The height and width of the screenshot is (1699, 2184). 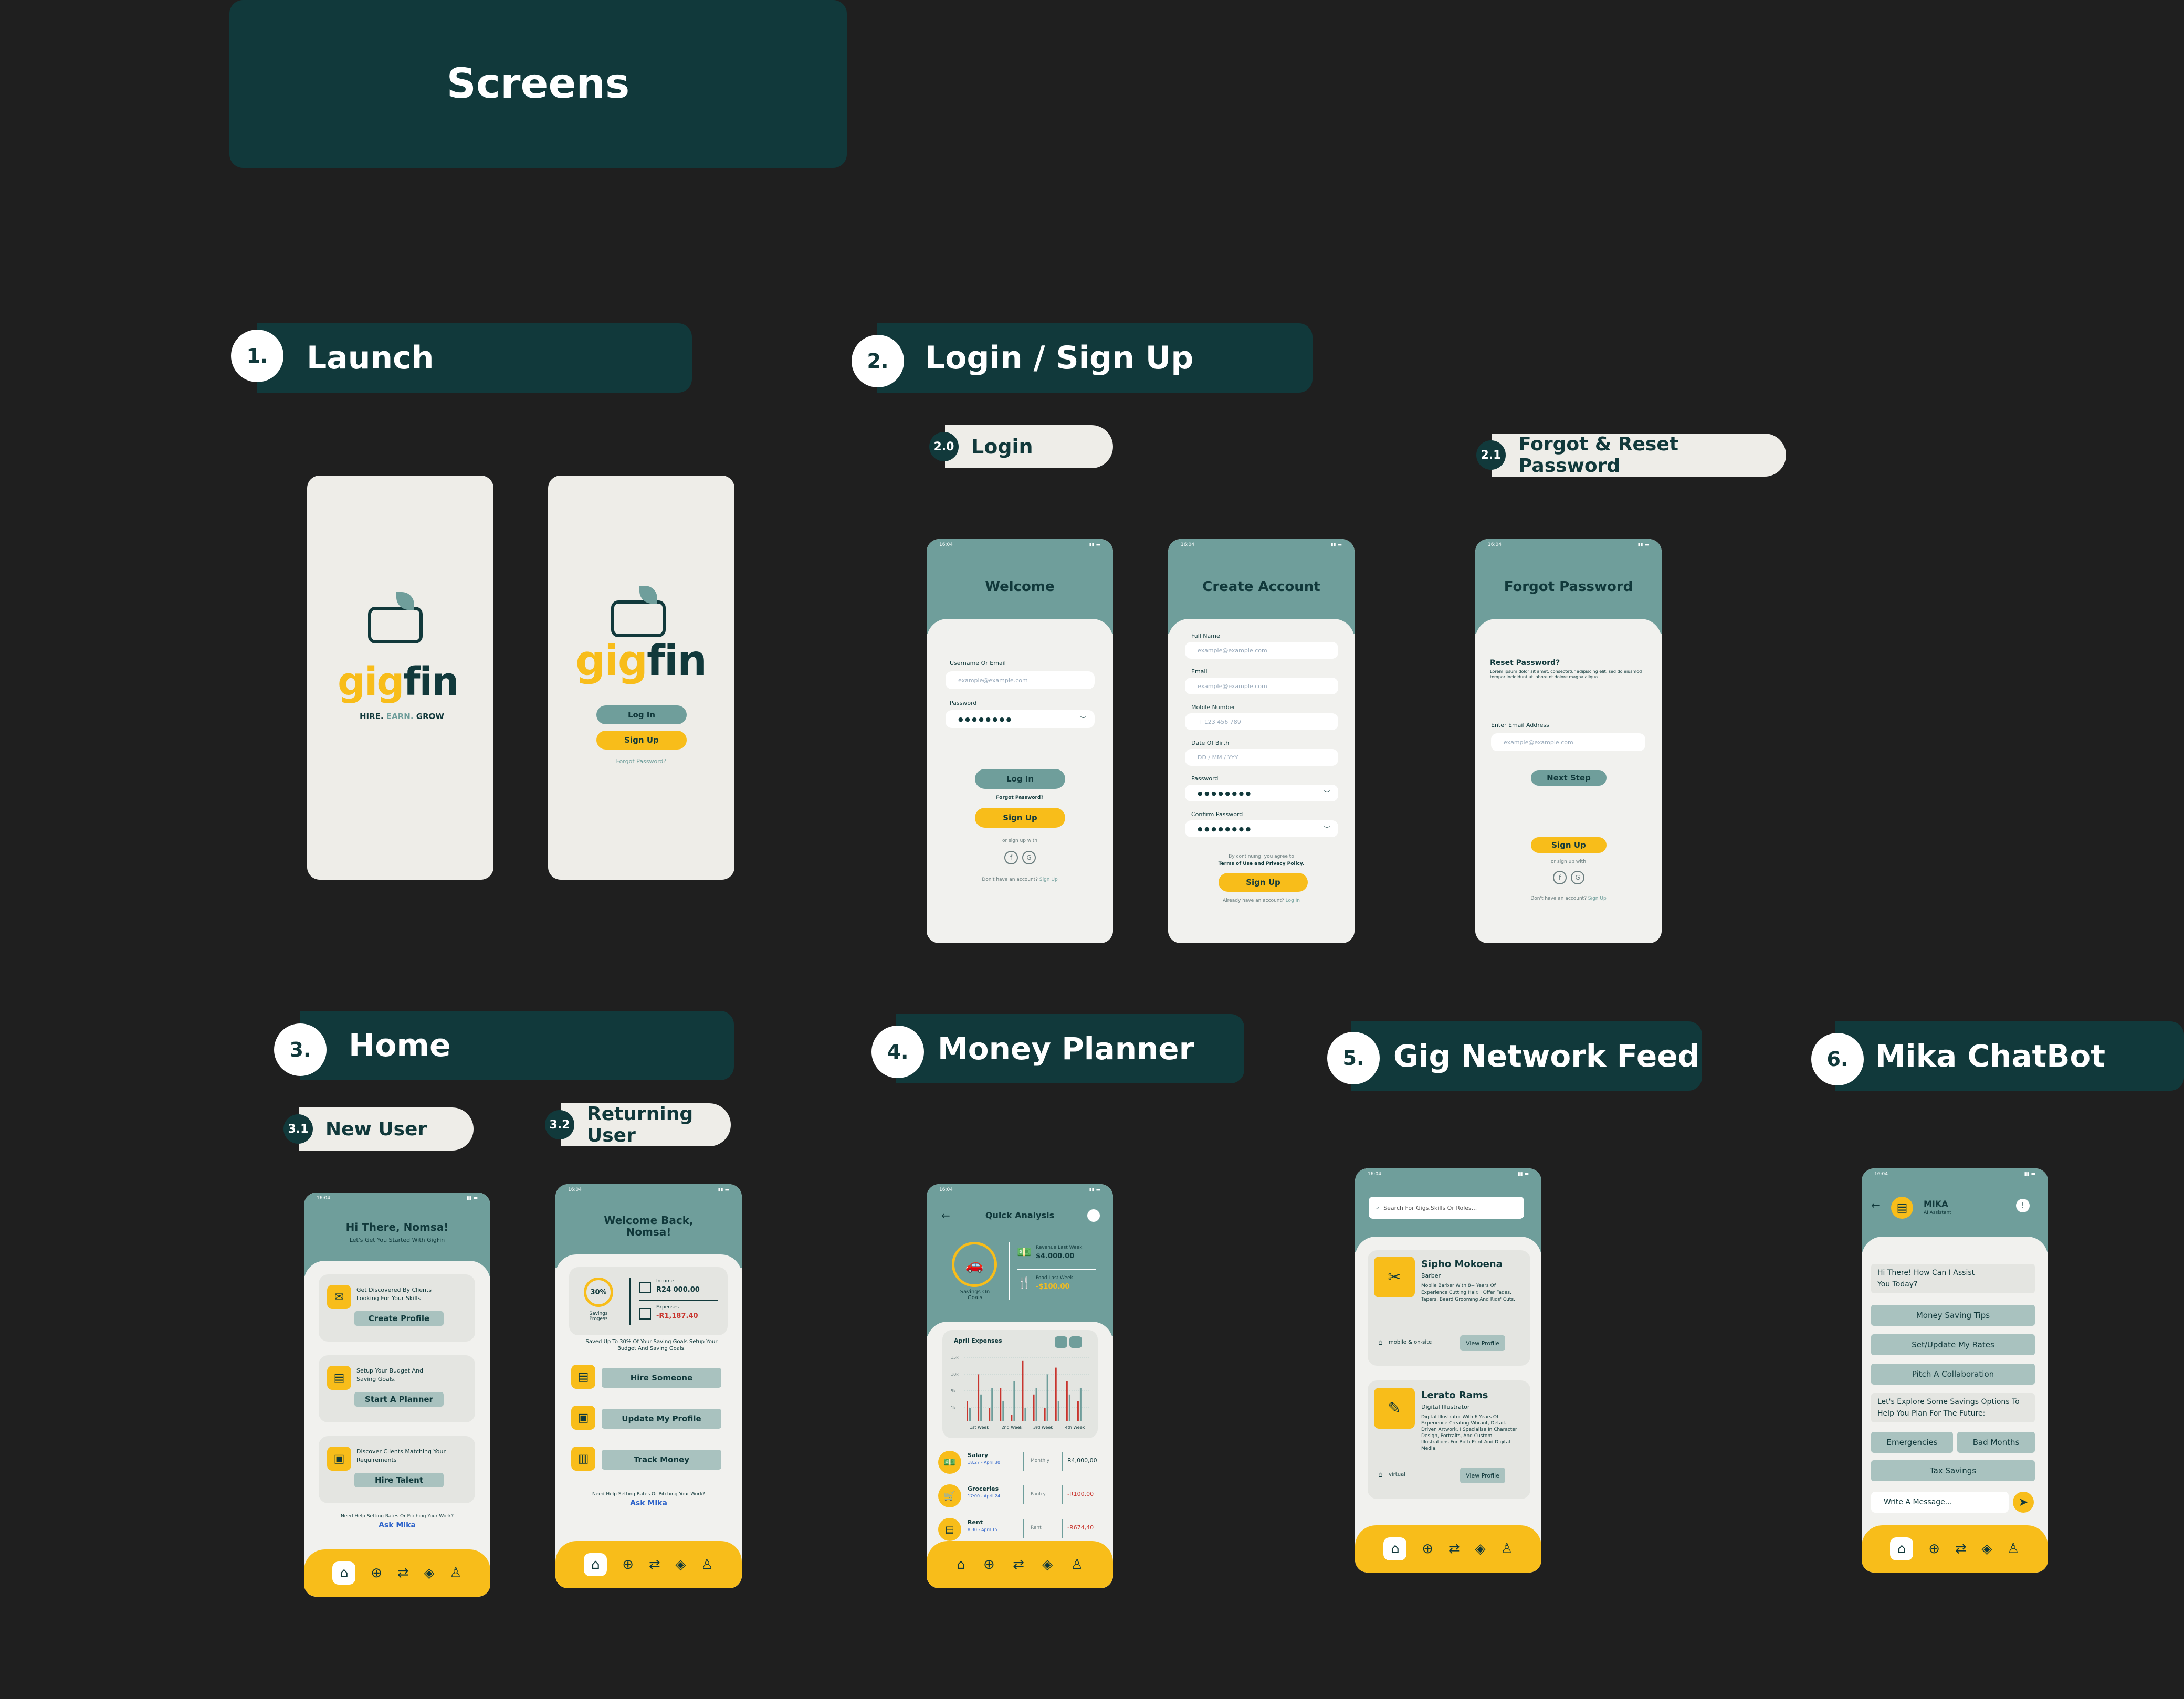 What do you see at coordinates (978, 663) in the screenshot?
I see `username-label: Username Or Email` at bounding box center [978, 663].